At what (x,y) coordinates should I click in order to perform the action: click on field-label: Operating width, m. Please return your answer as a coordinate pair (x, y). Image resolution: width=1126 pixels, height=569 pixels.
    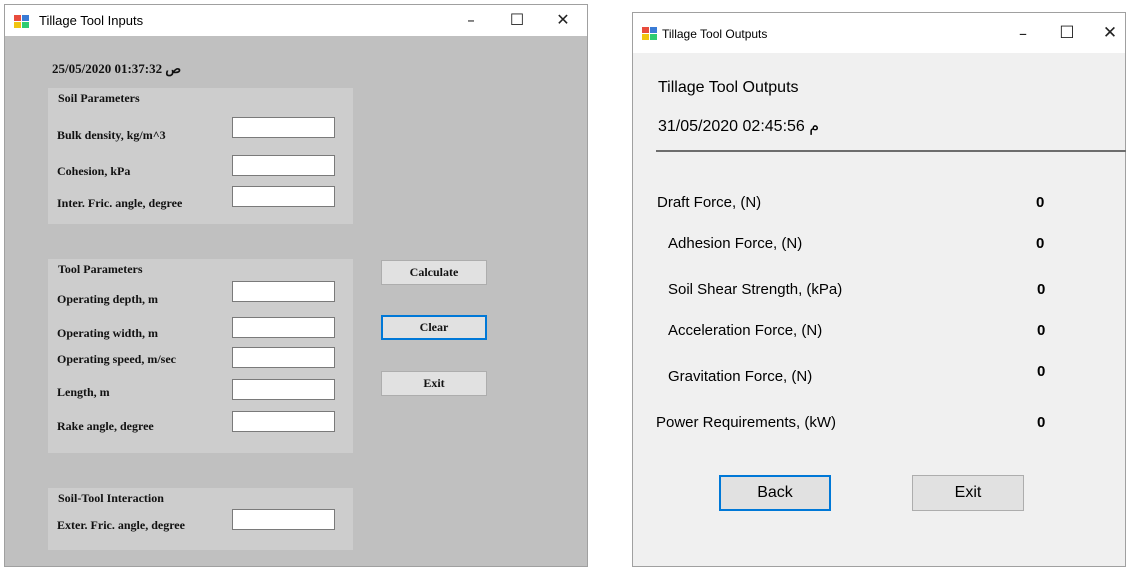
    Looking at the image, I should click on (108, 333).